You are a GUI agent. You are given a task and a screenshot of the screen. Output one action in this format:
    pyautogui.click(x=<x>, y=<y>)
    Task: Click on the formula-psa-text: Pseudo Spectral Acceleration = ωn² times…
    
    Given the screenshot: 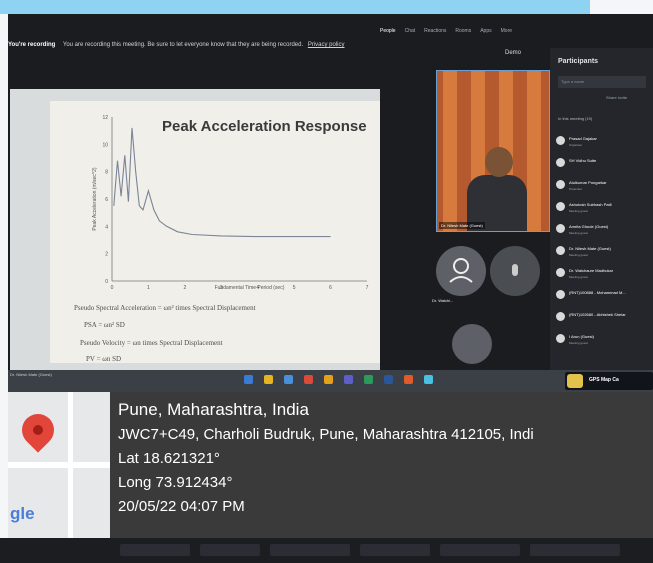 What is the action you would take?
    pyautogui.click(x=165, y=308)
    